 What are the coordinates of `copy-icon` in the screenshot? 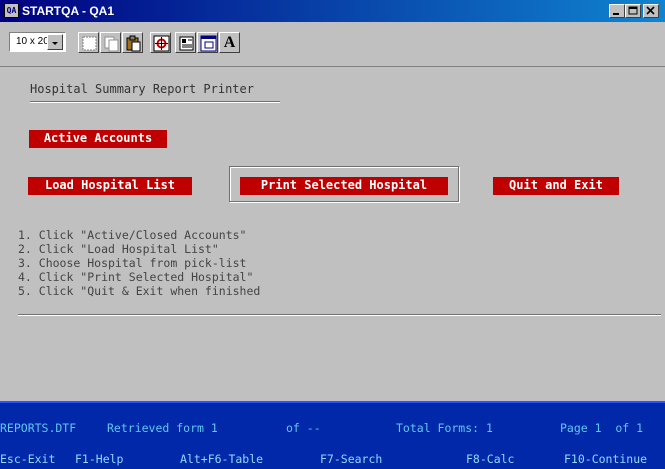 It's located at (111, 44).